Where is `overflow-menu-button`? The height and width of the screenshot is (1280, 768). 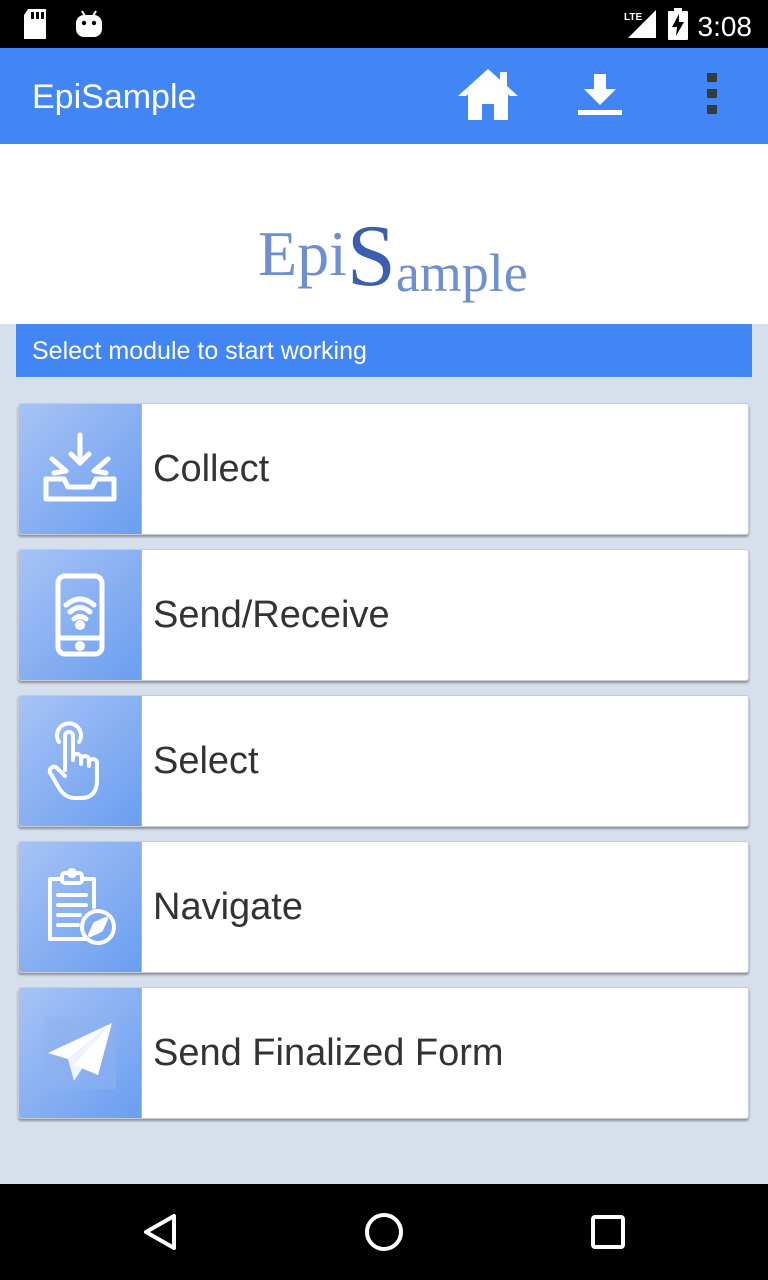 overflow-menu-button is located at coordinates (712, 96).